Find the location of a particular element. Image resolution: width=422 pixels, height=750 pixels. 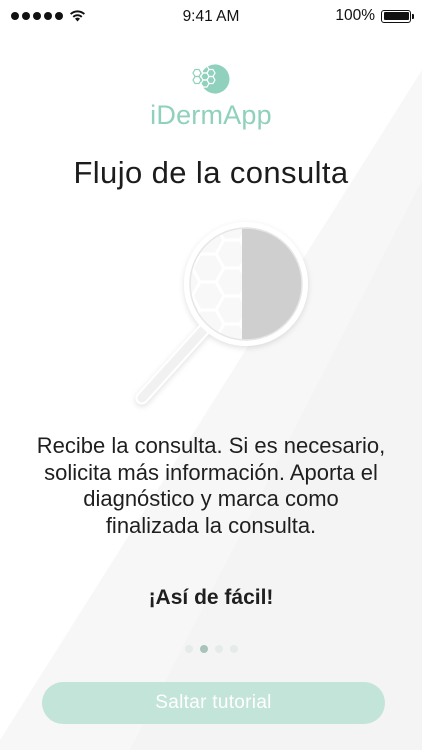

magnifier-skin-cells-icon is located at coordinates (221, 313).